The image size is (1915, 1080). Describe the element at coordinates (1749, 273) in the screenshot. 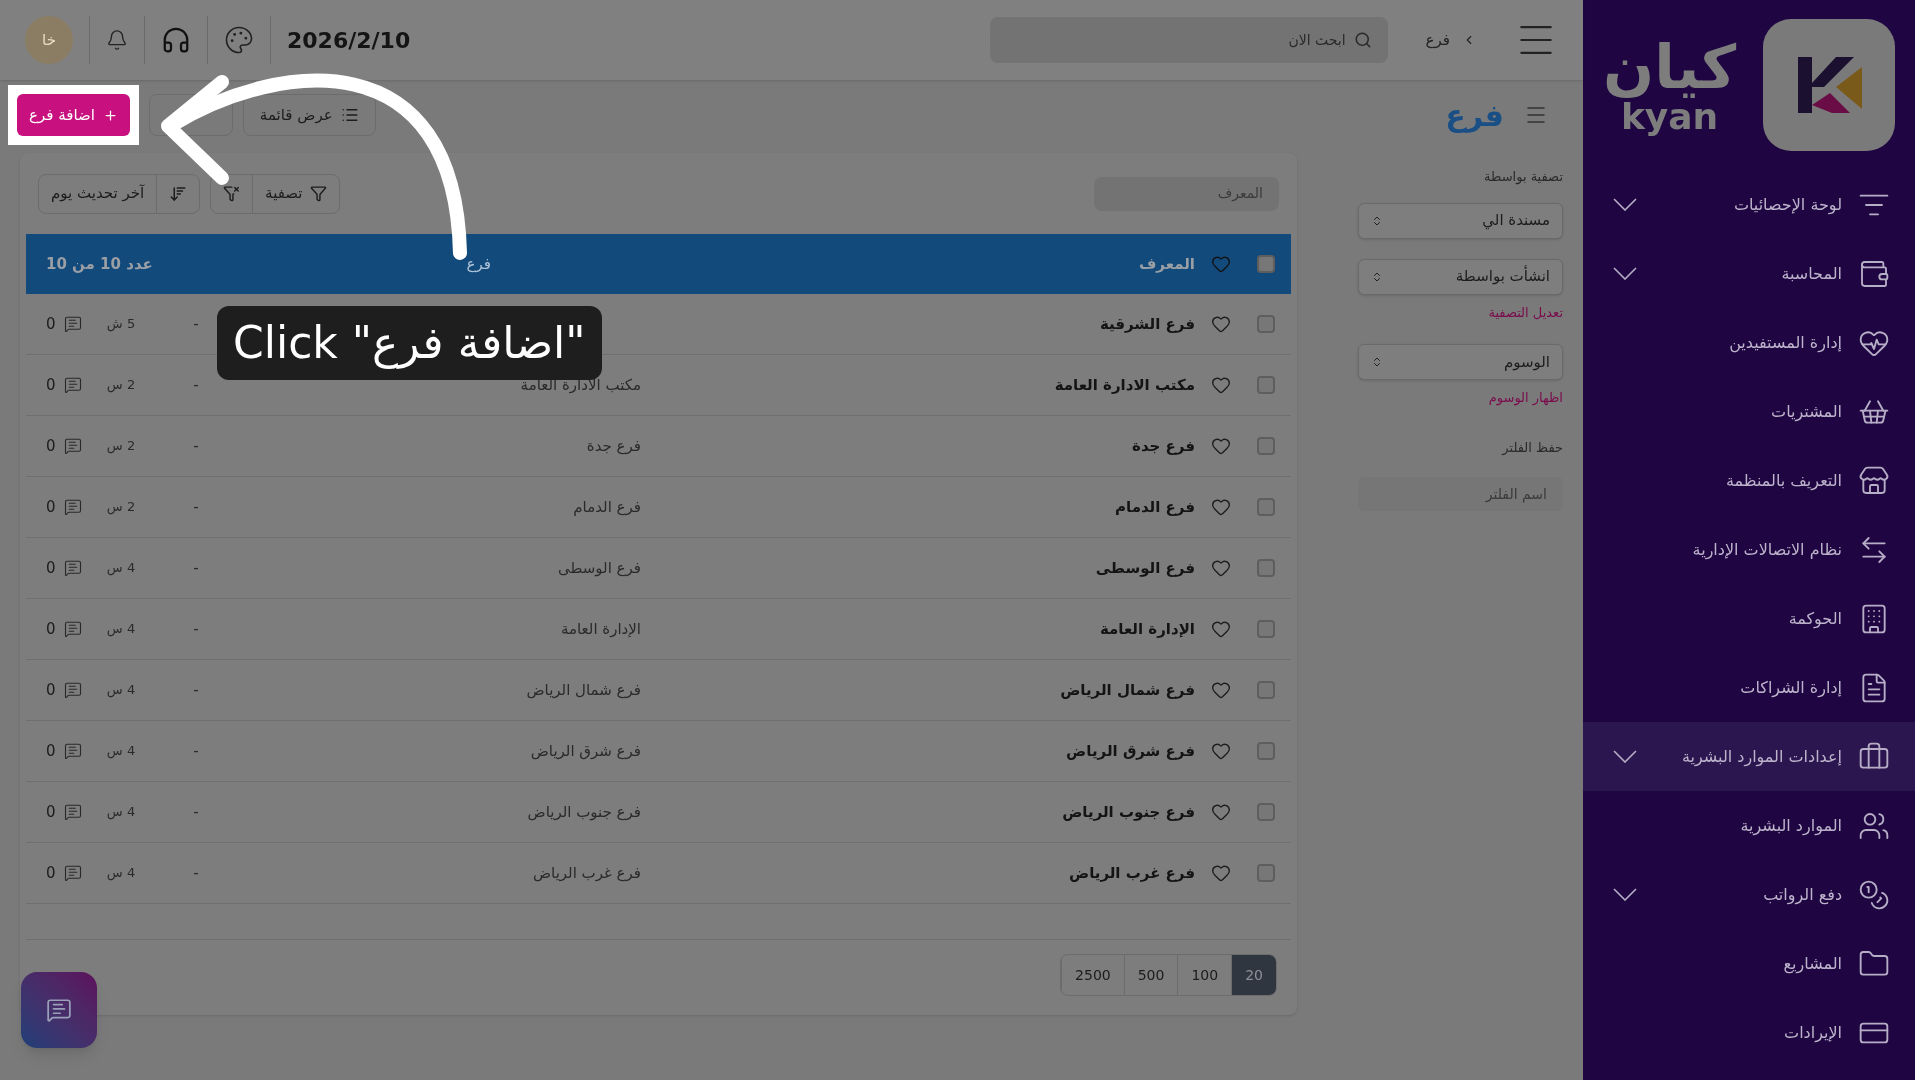

I see `sidebar-item: المحاسبة` at that location.